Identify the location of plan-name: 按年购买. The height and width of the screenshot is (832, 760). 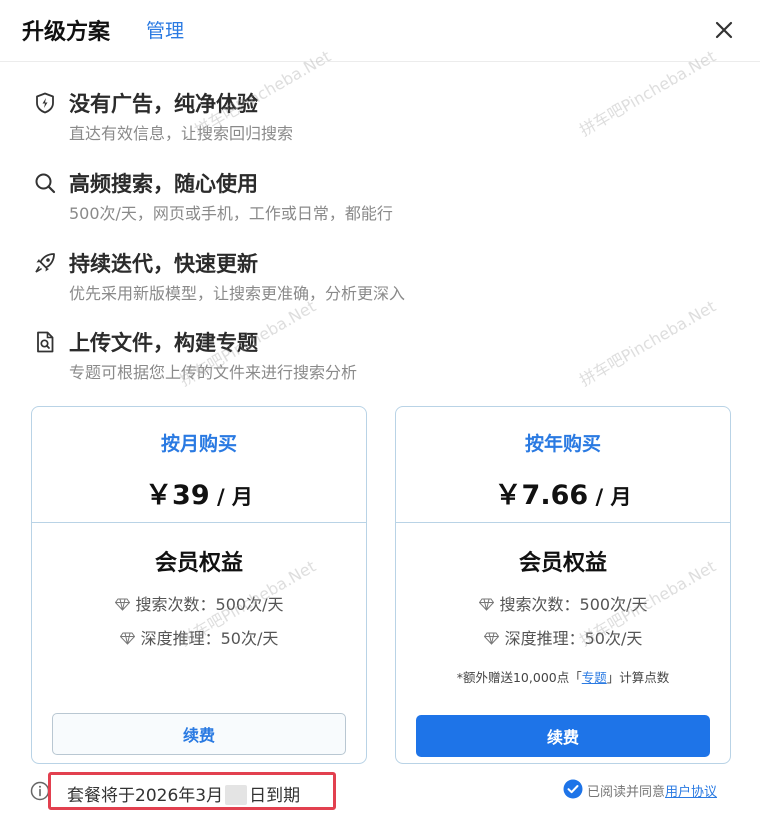
(562, 444).